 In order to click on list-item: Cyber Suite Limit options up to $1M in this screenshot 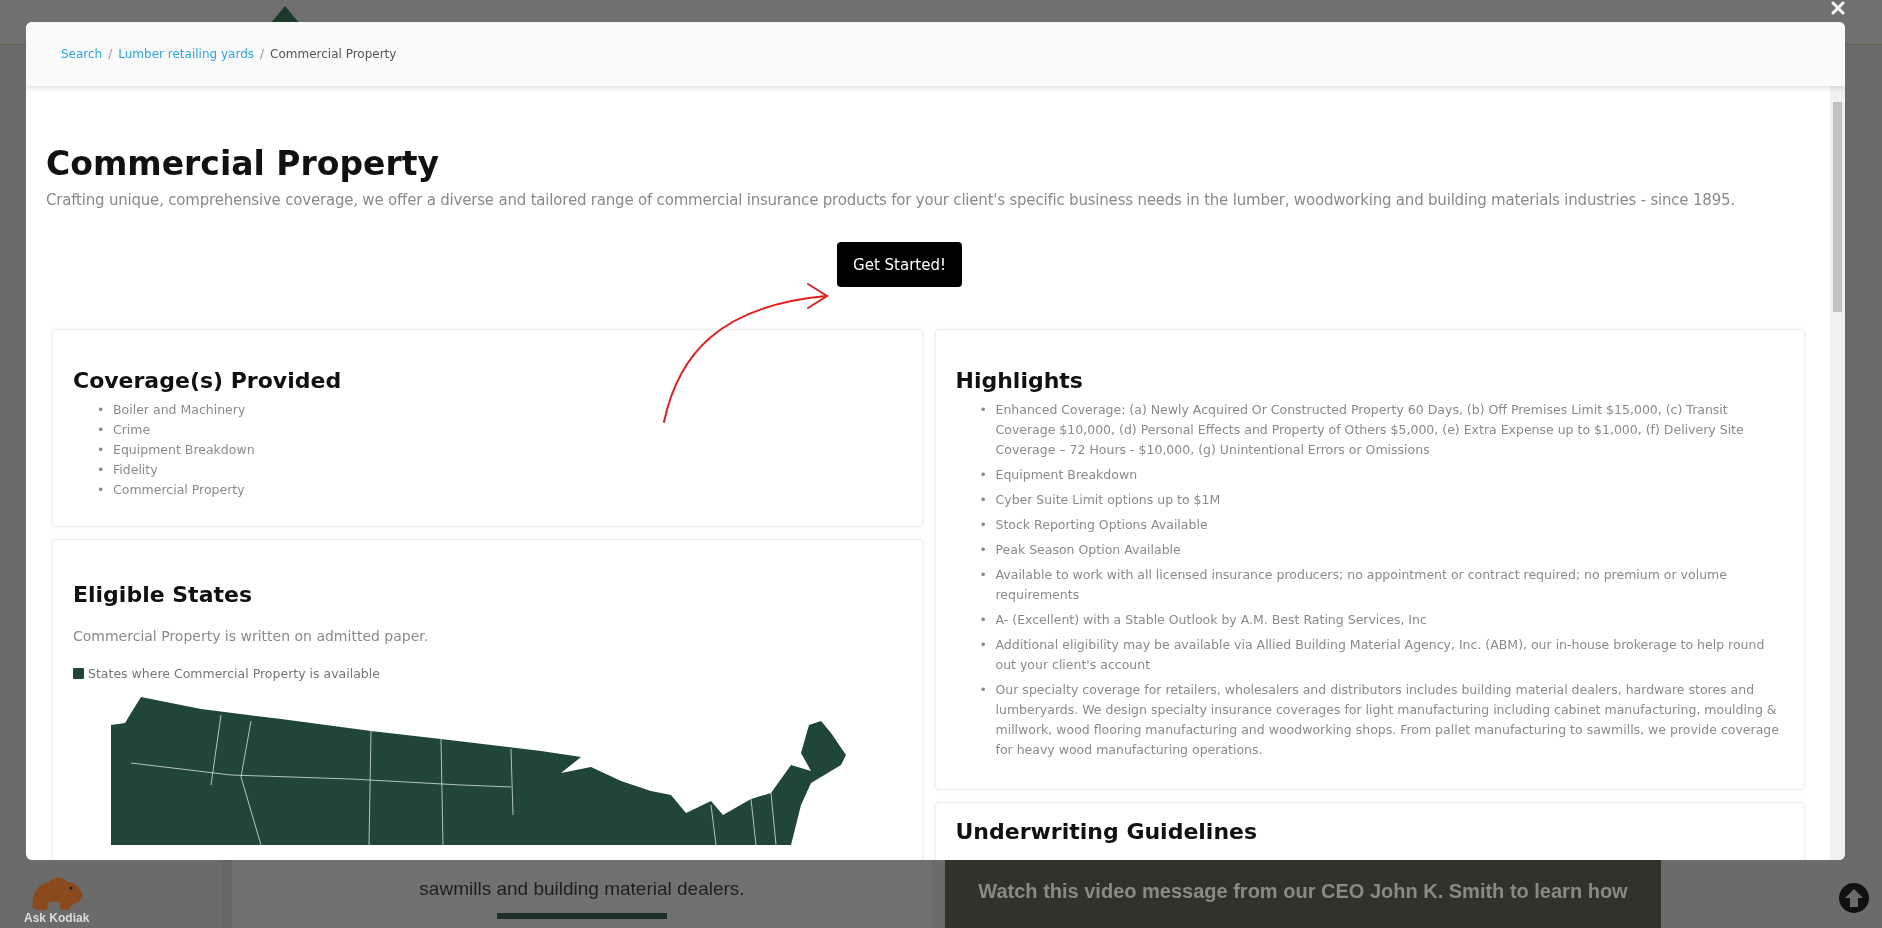, I will do `click(1108, 500)`.